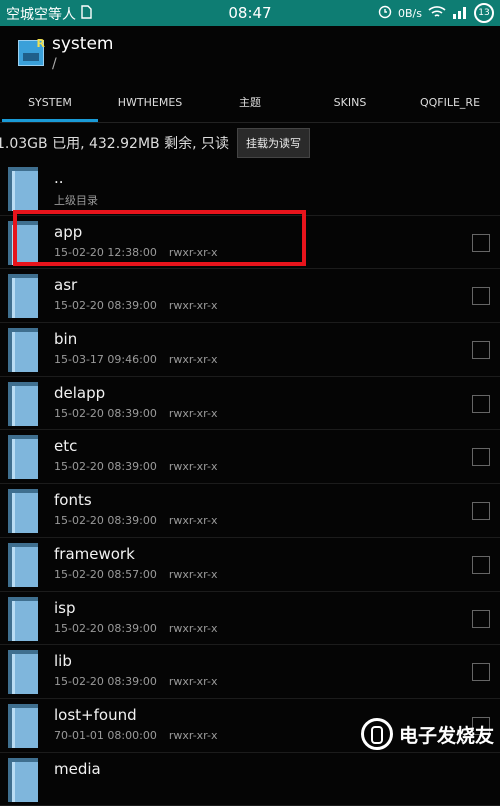  What do you see at coordinates (376, 734) in the screenshot?
I see `logo-icon` at bounding box center [376, 734].